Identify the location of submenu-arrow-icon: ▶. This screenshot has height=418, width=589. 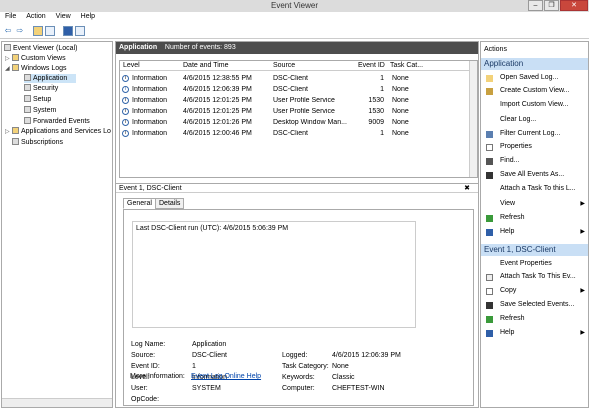
(582, 232).